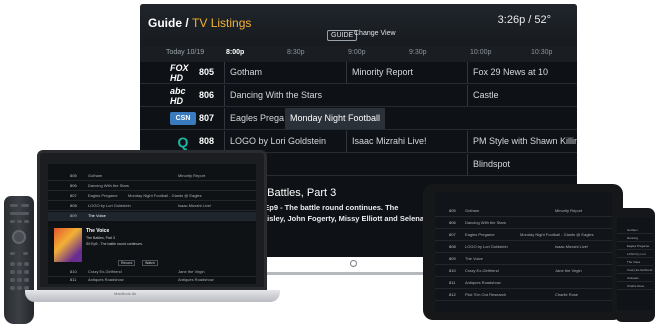 This screenshot has height=327, width=659. I want to click on list-item: The Voice, so click(635, 263).